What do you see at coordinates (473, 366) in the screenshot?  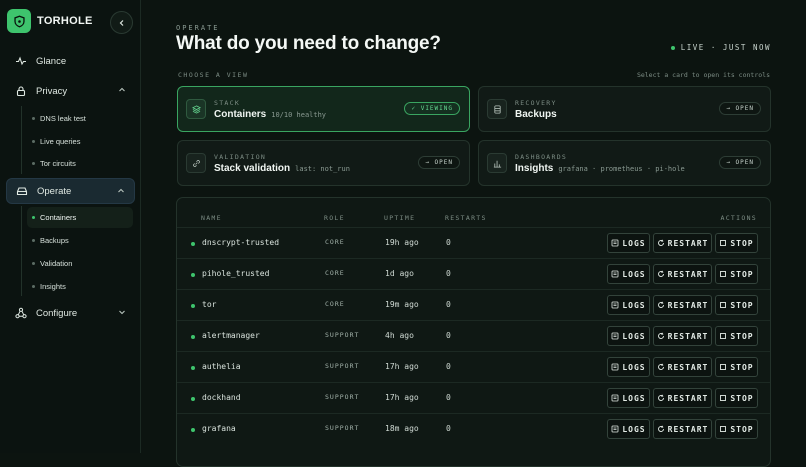 I see `table-row: authelia SUPPORT 17h ago 0 LOGS RESTART STOP` at bounding box center [473, 366].